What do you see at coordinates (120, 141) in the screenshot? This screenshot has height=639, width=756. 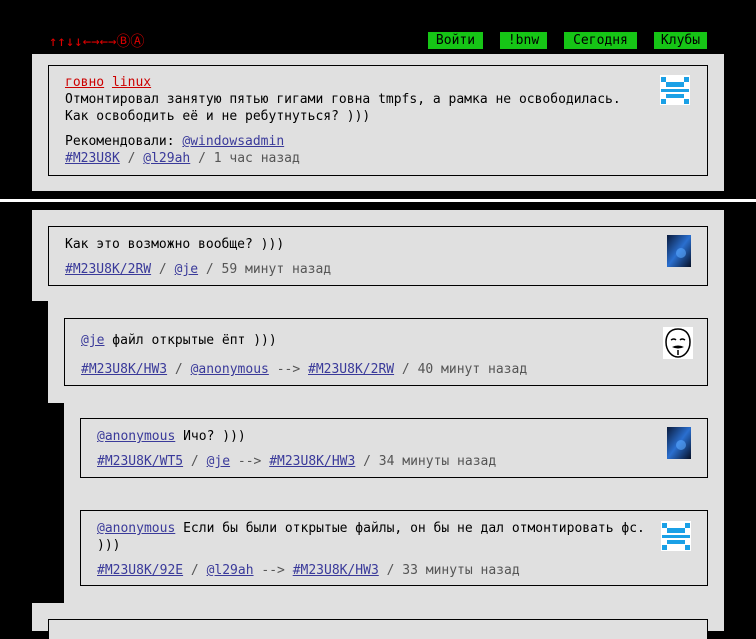 I see `recommended-label: Рекомендовали:` at bounding box center [120, 141].